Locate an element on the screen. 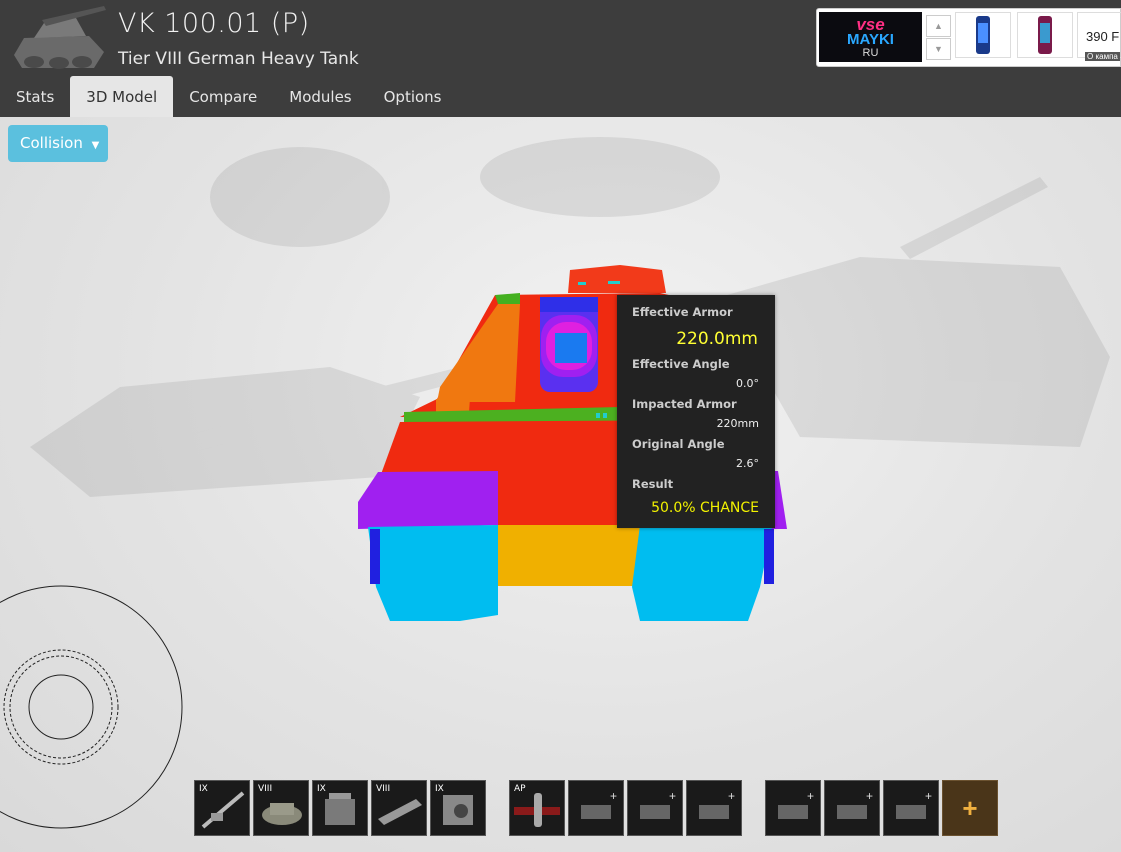 The height and width of the screenshot is (852, 1121). effective-angle-value: 0.0° is located at coordinates (747, 383).